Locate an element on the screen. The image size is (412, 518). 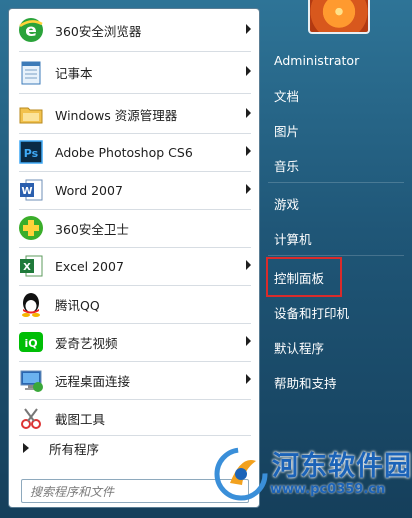
program-label: Word 2007 is located at coordinates (89, 190).